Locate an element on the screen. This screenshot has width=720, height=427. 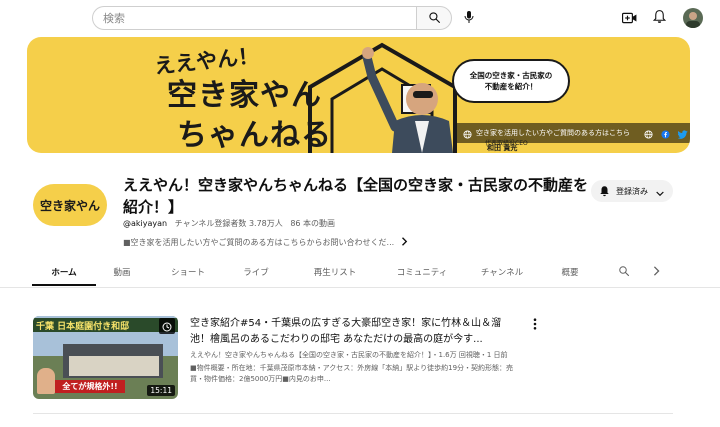
banner-headline-line2: ちゃんねる is located at coordinates (254, 135).